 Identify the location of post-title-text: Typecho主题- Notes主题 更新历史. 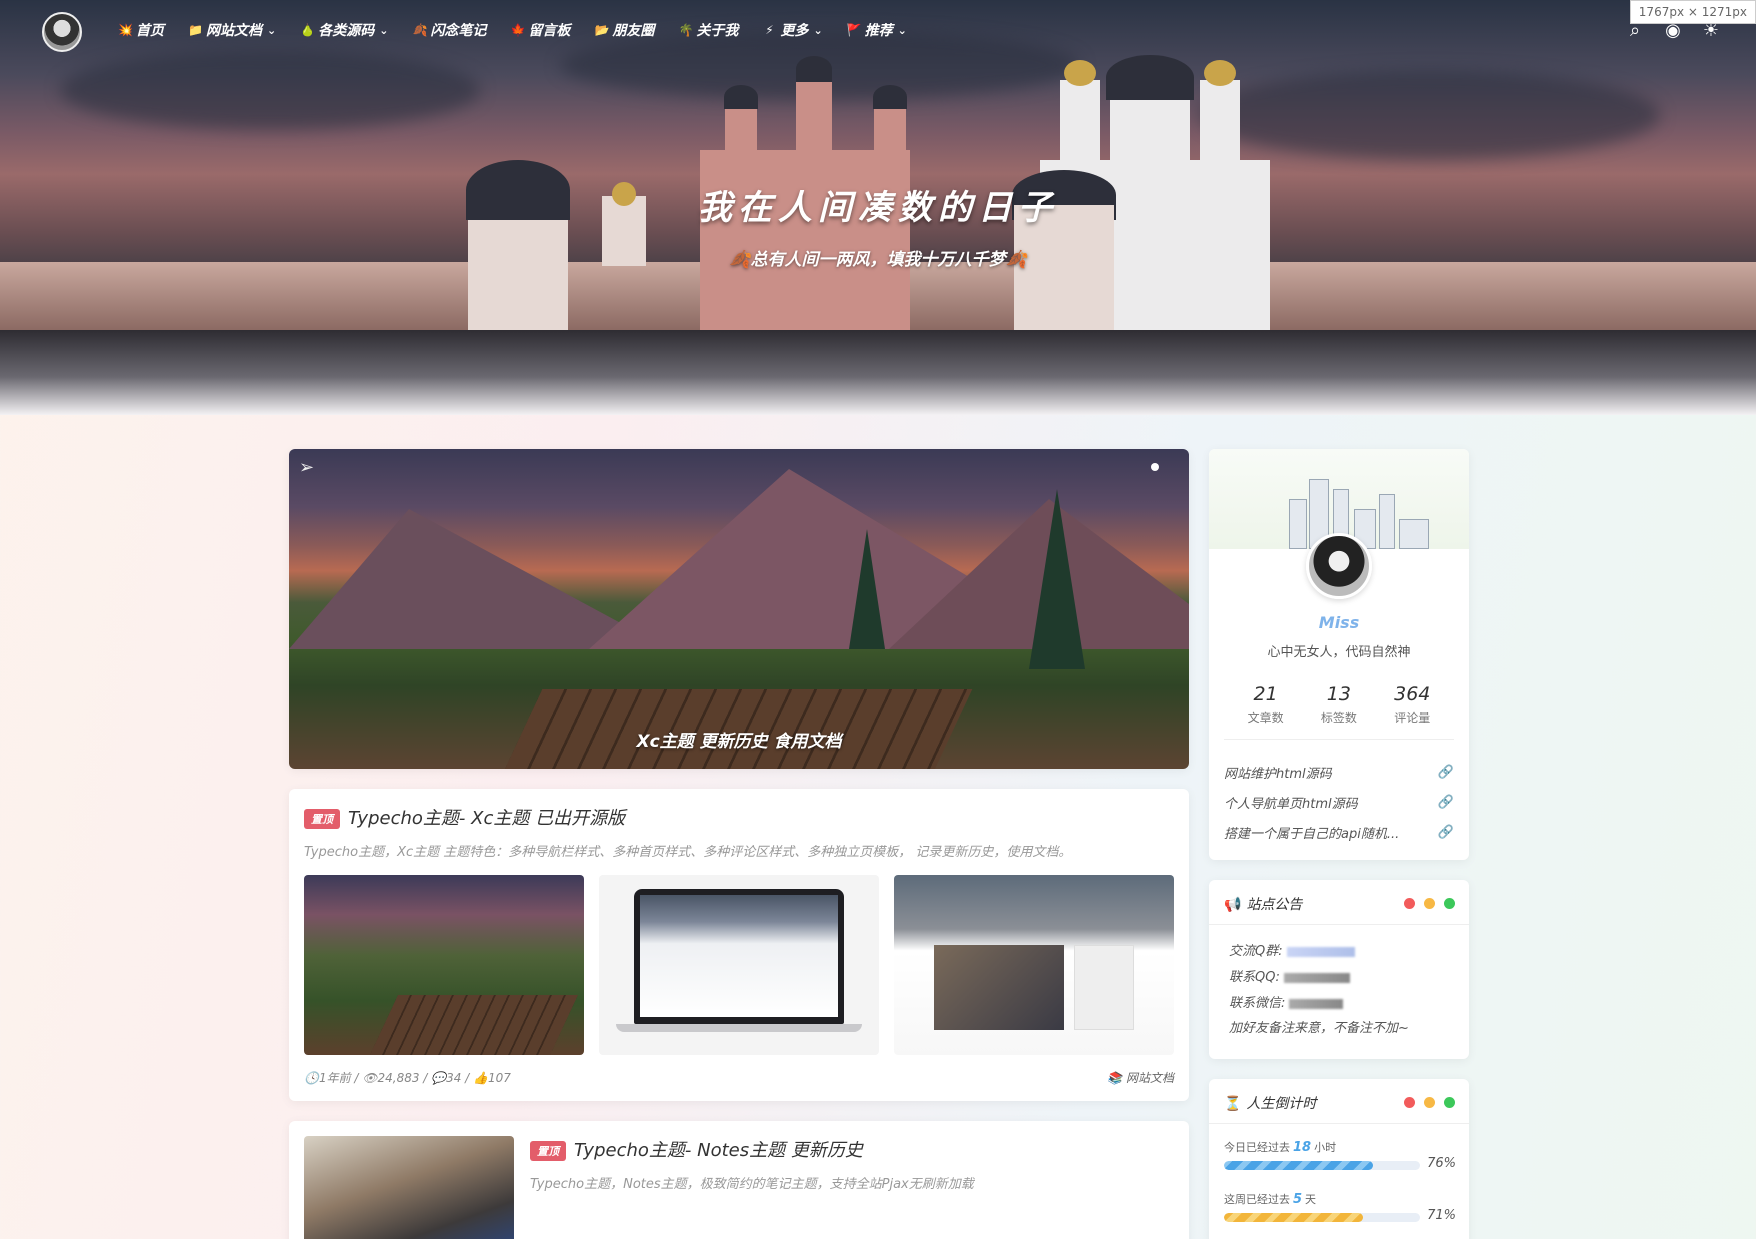
(718, 1150).